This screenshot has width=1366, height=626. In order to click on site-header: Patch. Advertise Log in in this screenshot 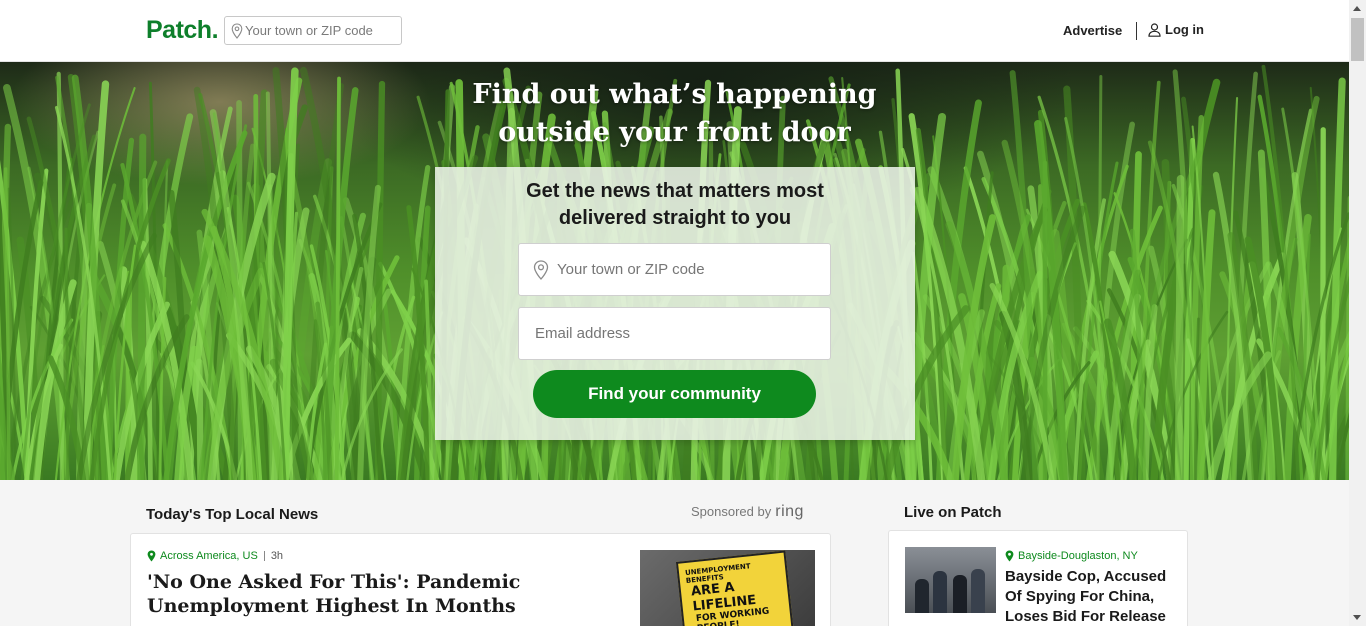, I will do `click(674, 31)`.